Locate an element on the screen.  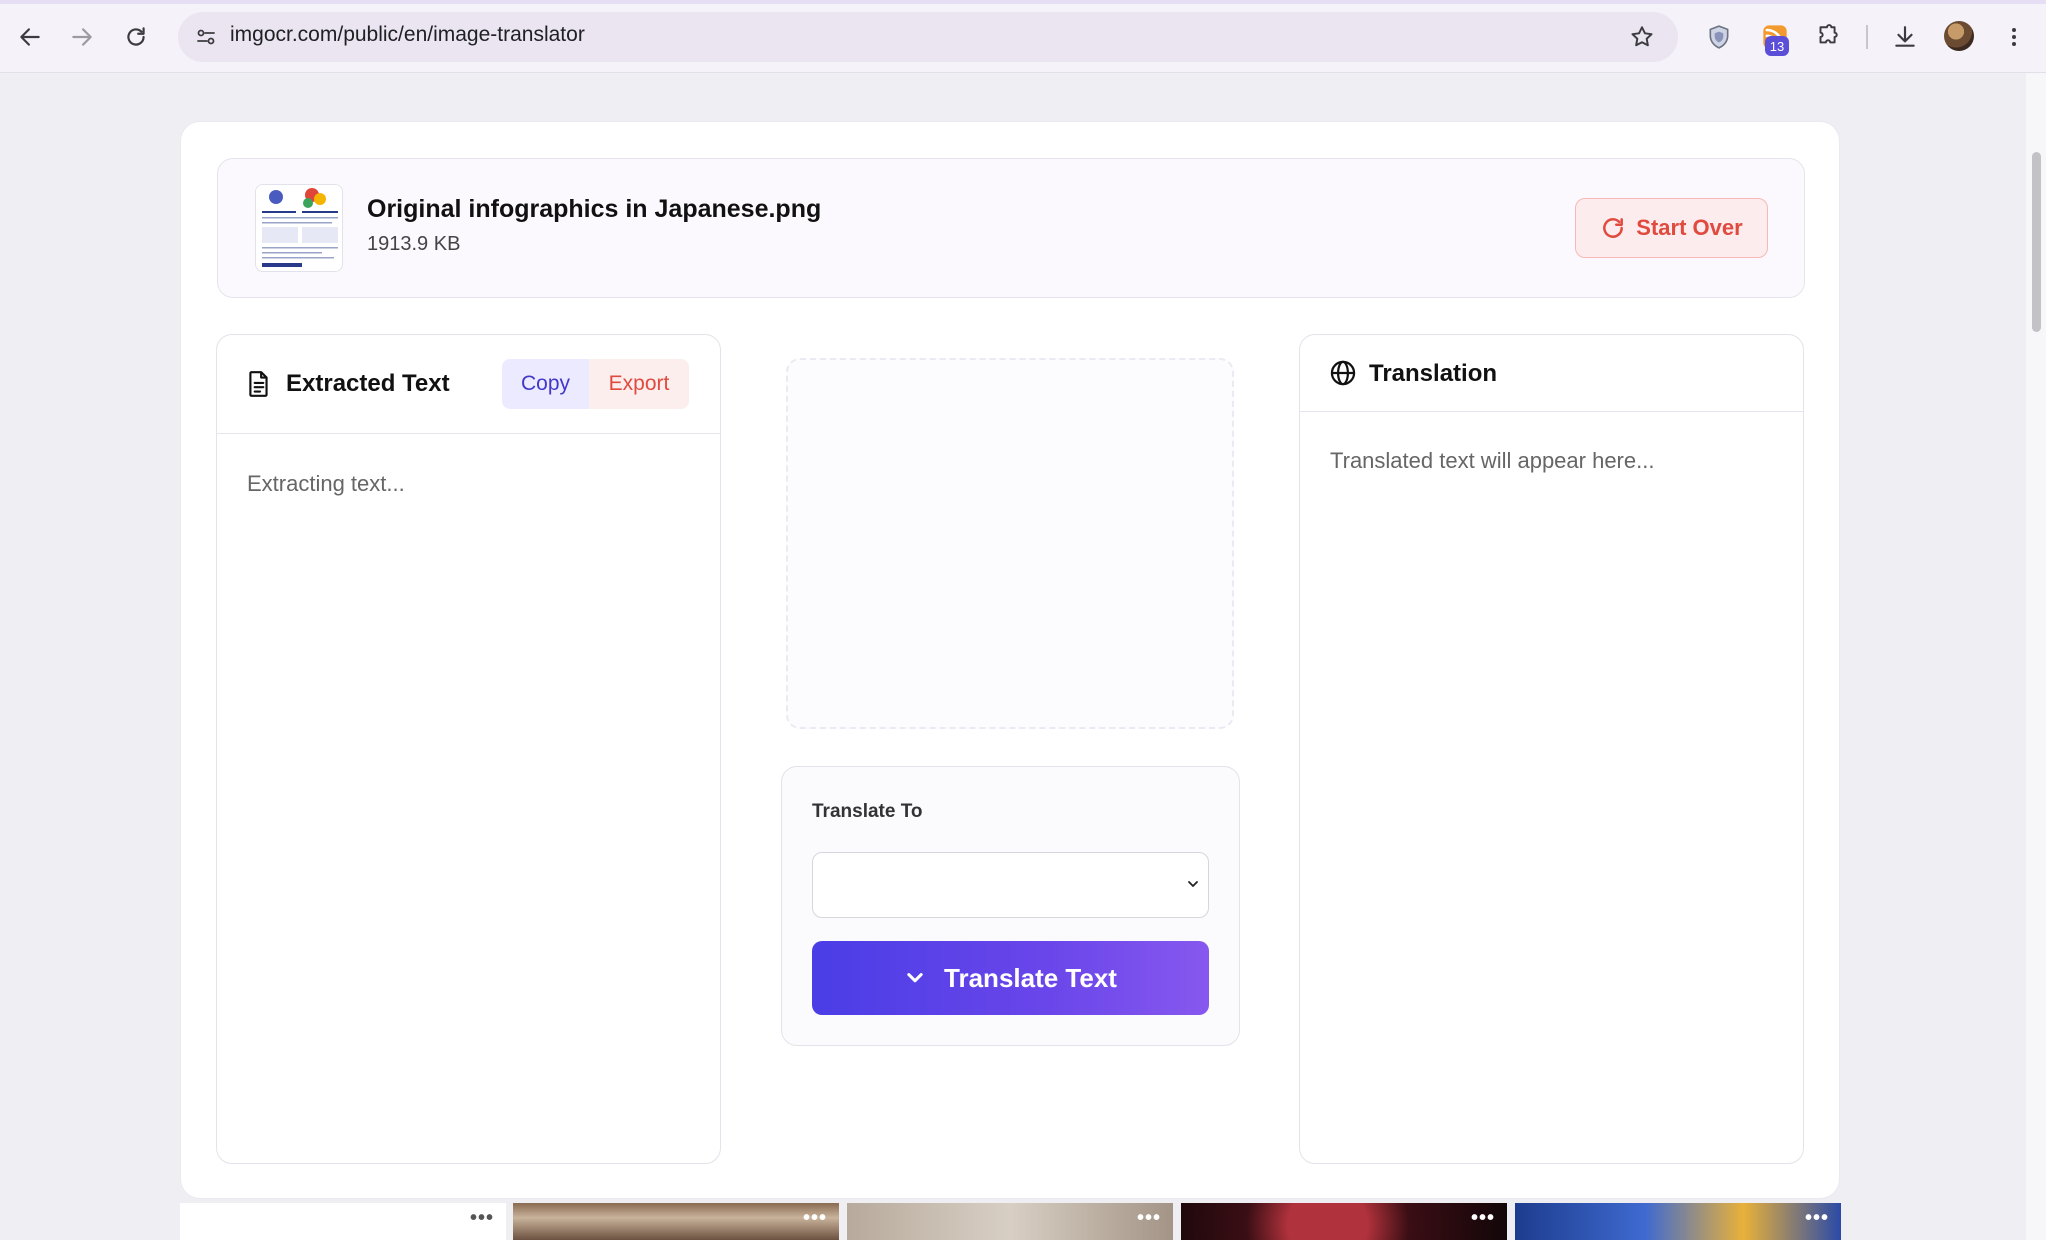
file-thumbnail is located at coordinates (299, 228).